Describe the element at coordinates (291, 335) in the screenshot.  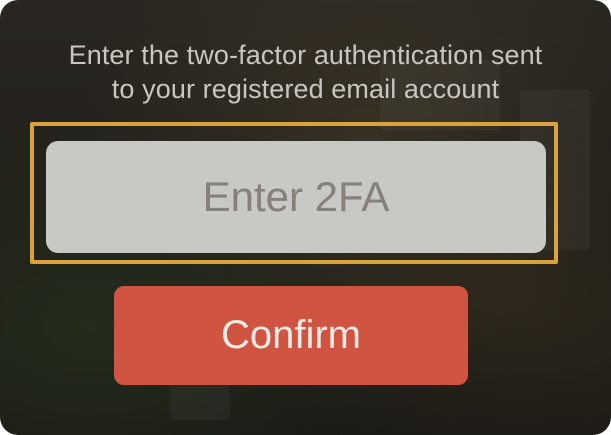
I see `confirm-button: Confirm` at that location.